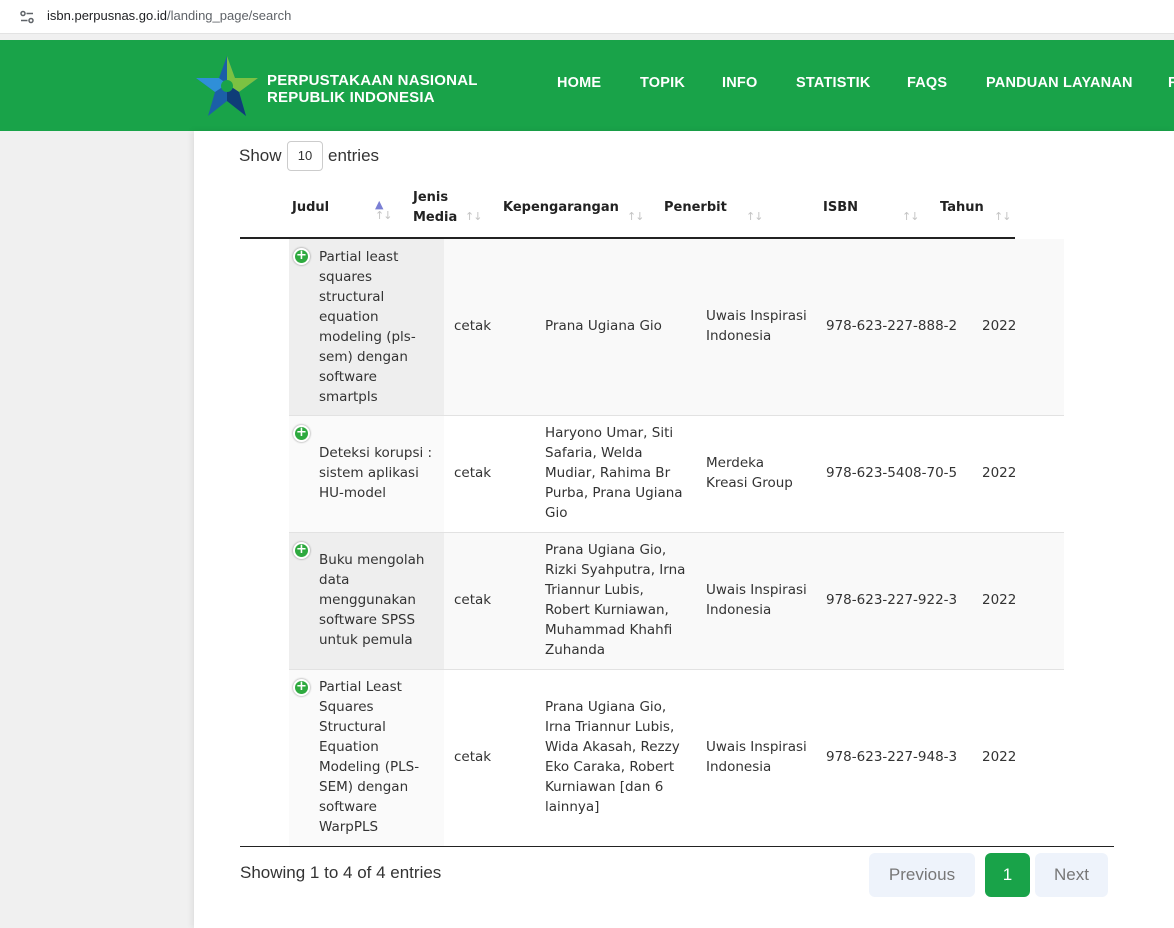 The height and width of the screenshot is (928, 1174). What do you see at coordinates (892, 757) in the screenshot?
I see `cell-isbn: 978-623-227-948-3` at bounding box center [892, 757].